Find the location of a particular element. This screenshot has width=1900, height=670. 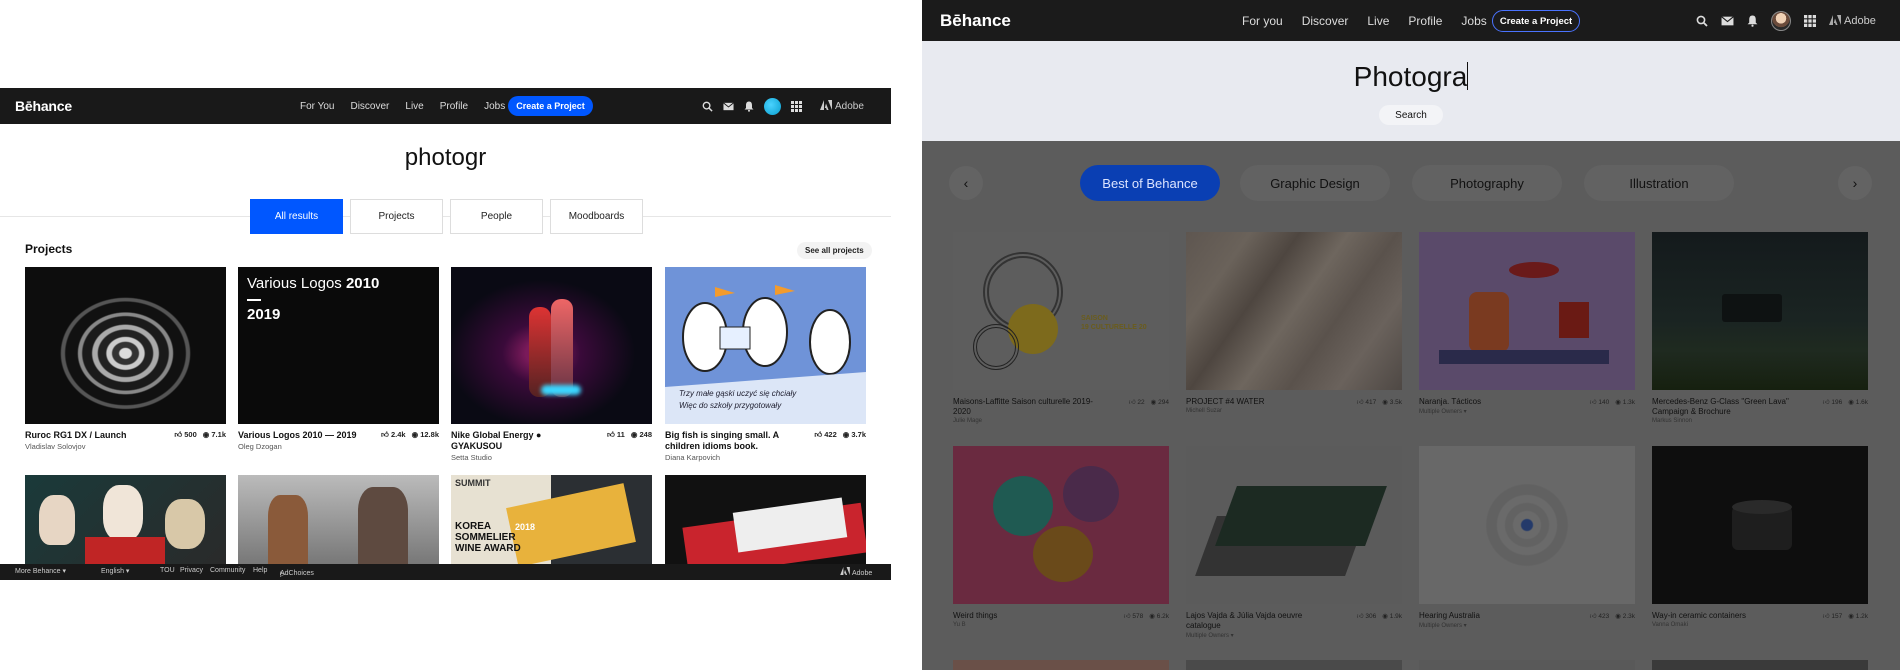

language-selector: English ▾ is located at coordinates (115, 571).